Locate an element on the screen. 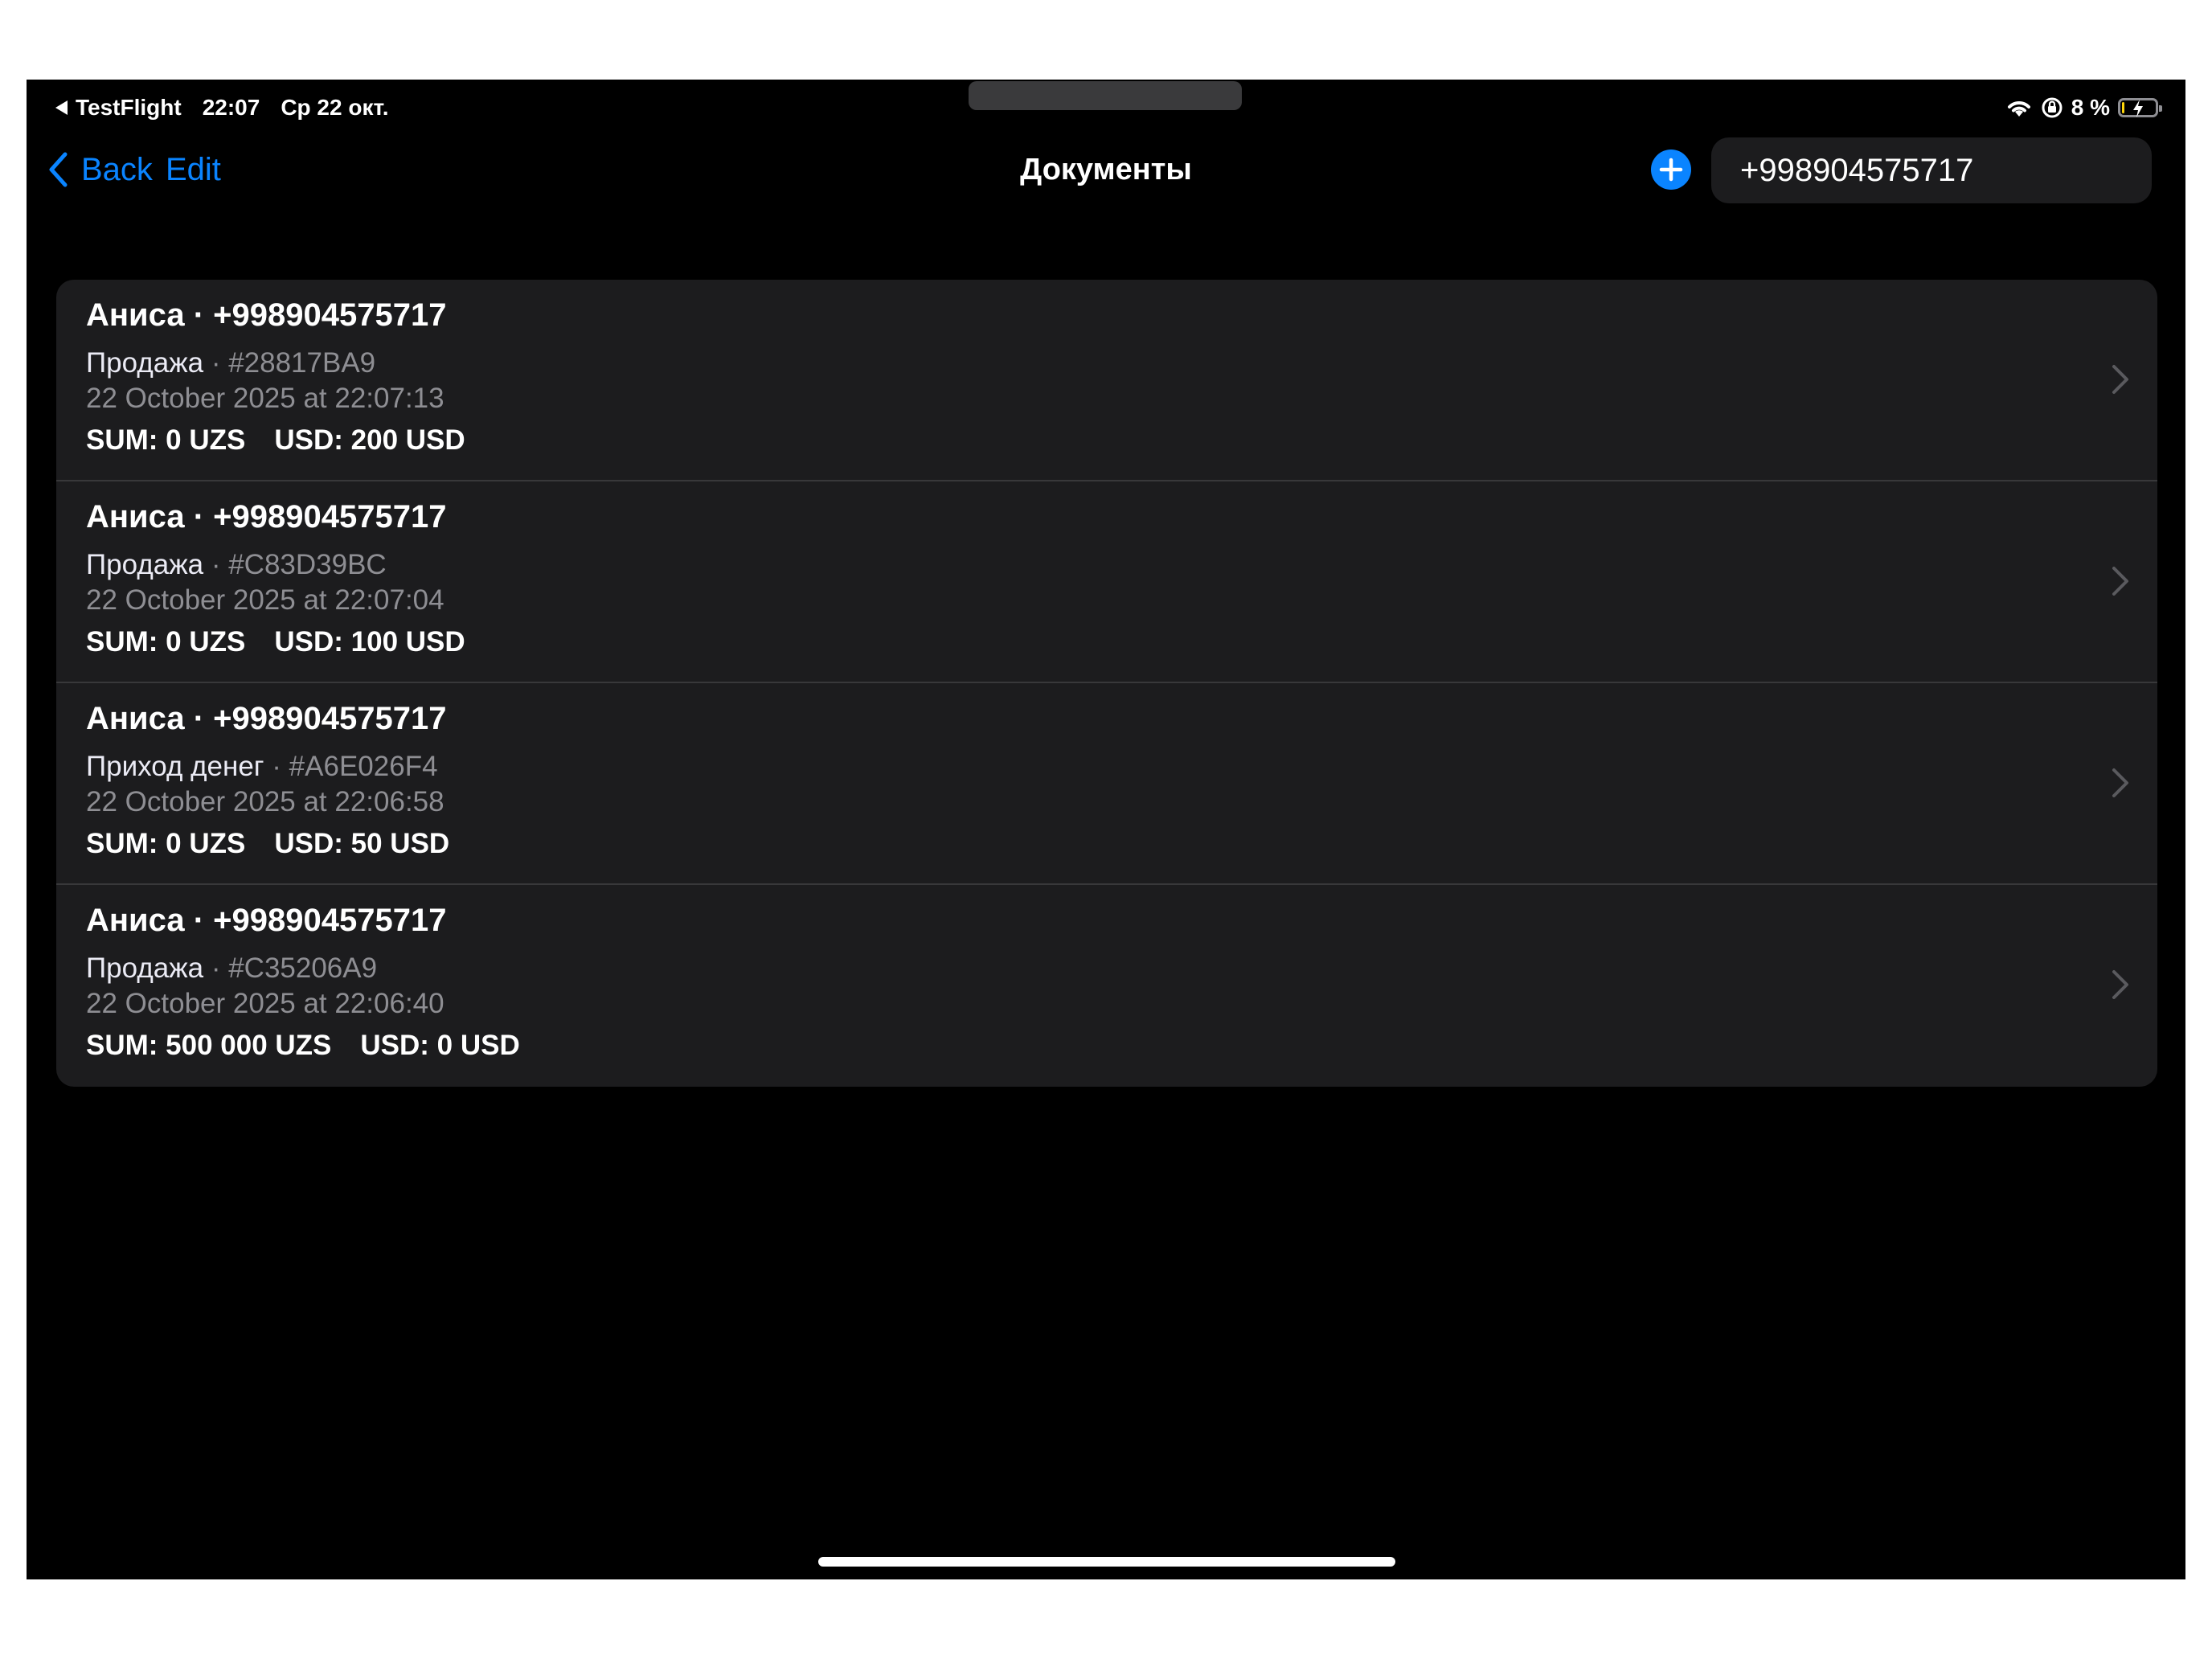 Image resolution: width=2212 pixels, height=1659 pixels. document-usd: USD: 0 USD is located at coordinates (440, 1045).